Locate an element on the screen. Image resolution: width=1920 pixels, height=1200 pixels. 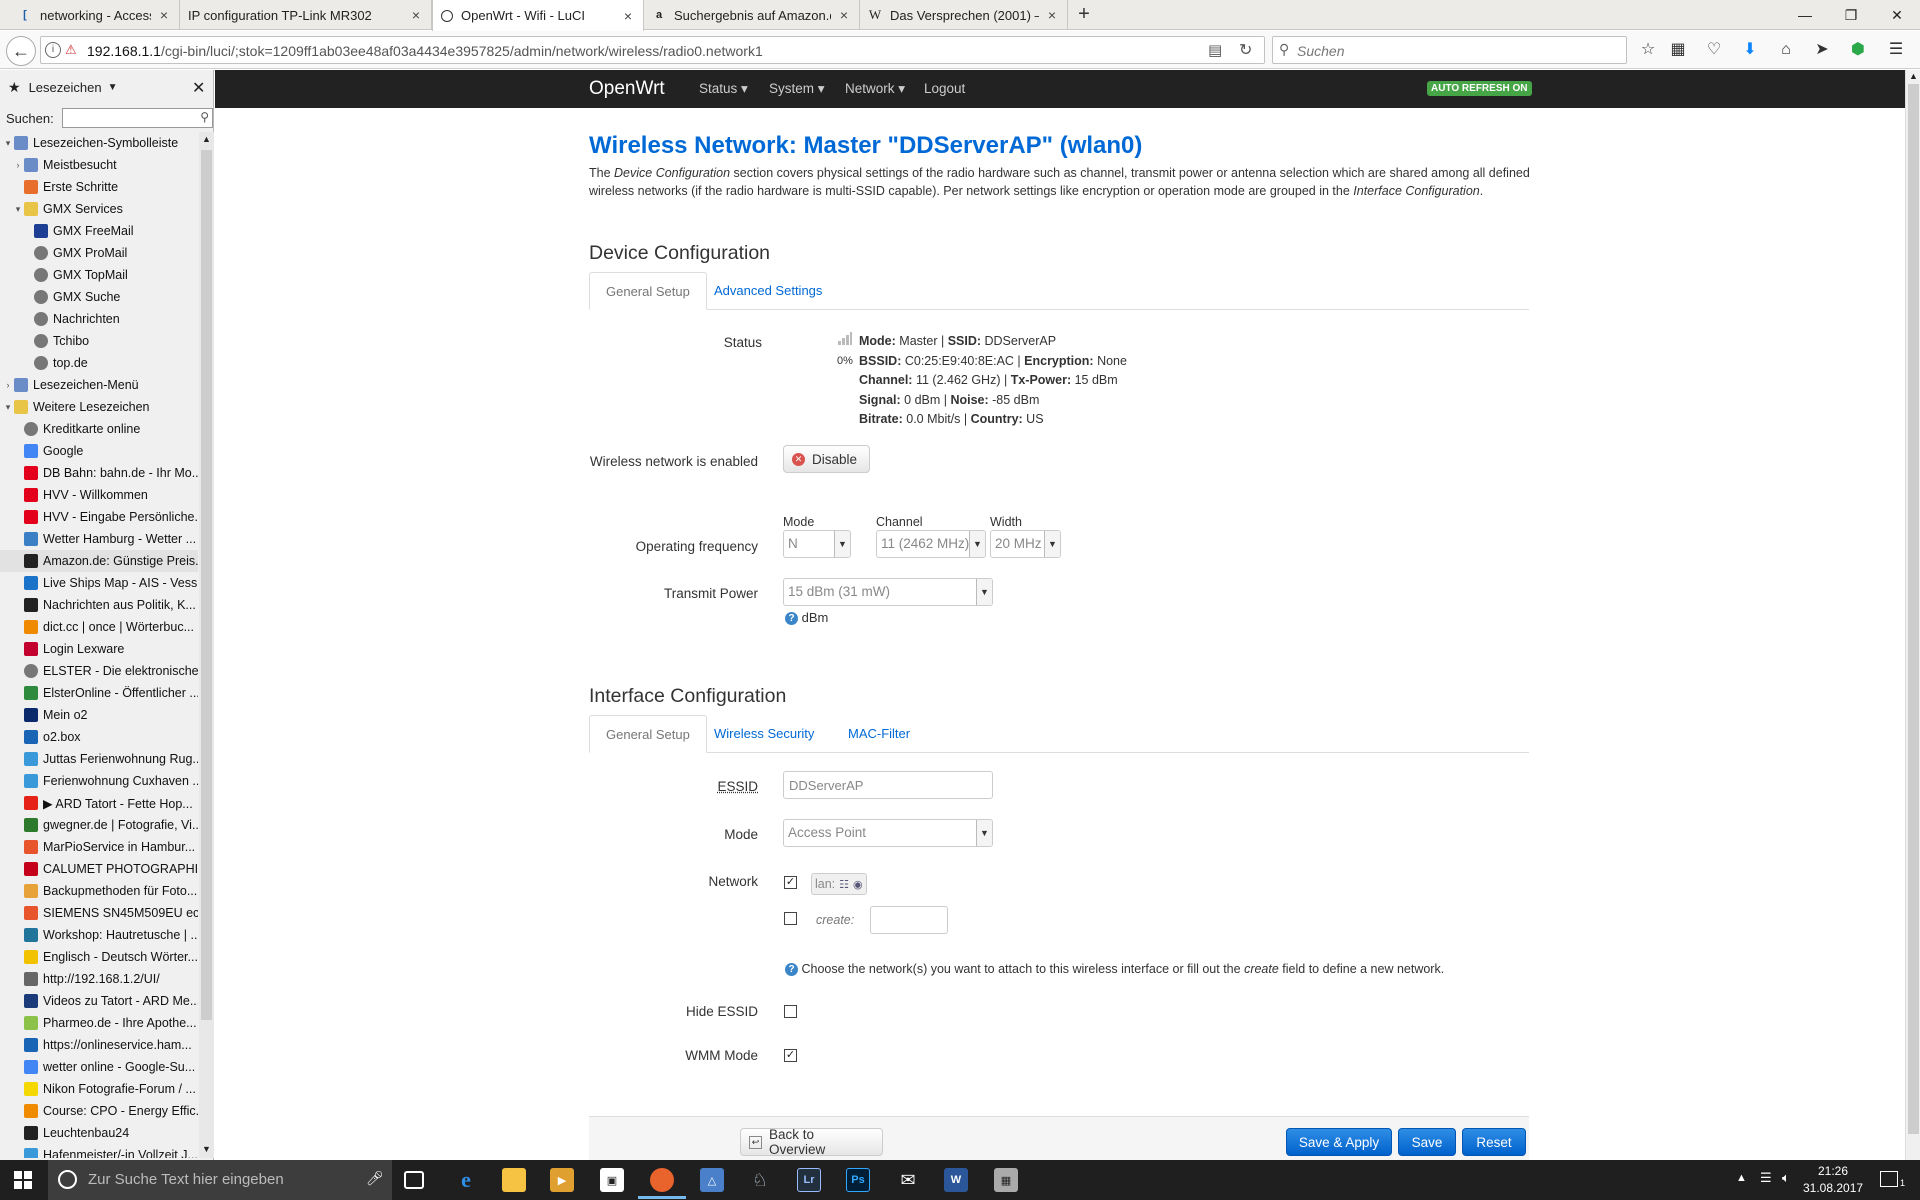
channel-select: 11 (2462 MHz) ▼ is located at coordinates (931, 544).